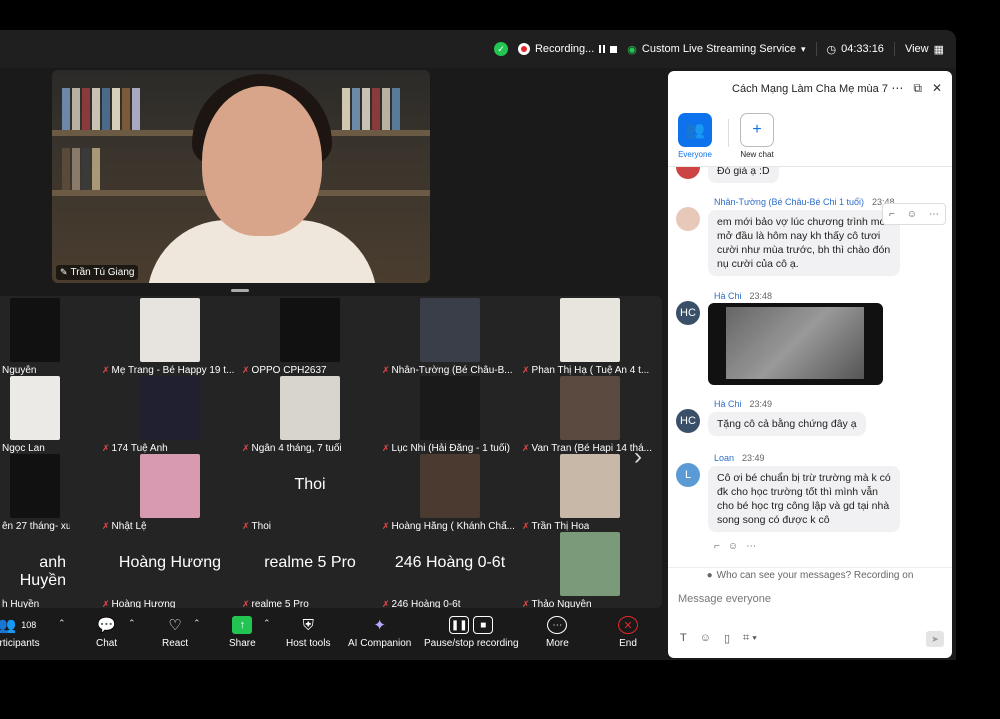 The image size is (1000, 719). Describe the element at coordinates (289, 370) in the screenshot. I see `participant-name: OPPO CPH2637` at that location.